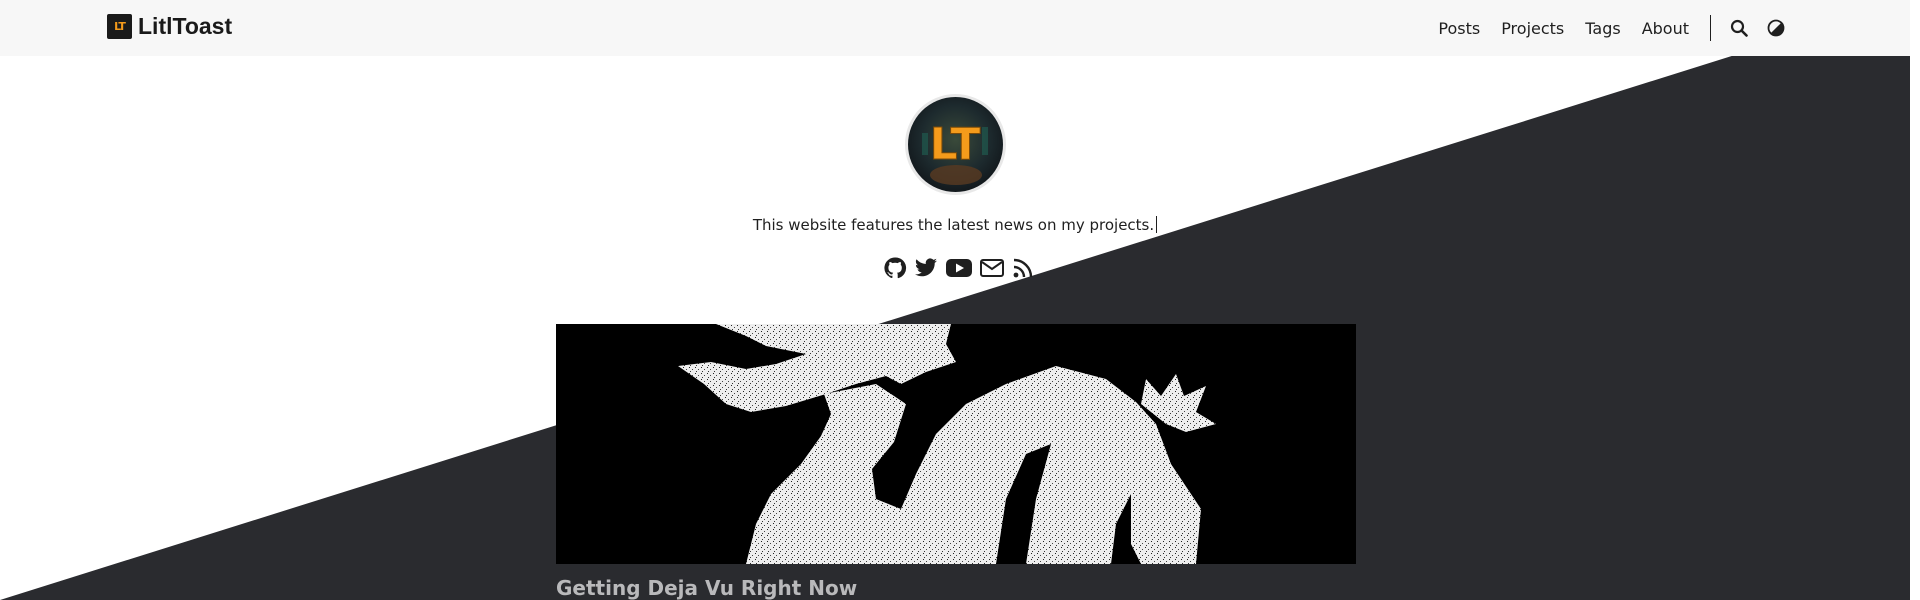 The image size is (1920, 600). What do you see at coordinates (1776, 28) in the screenshot?
I see `theme-toggle-icon` at bounding box center [1776, 28].